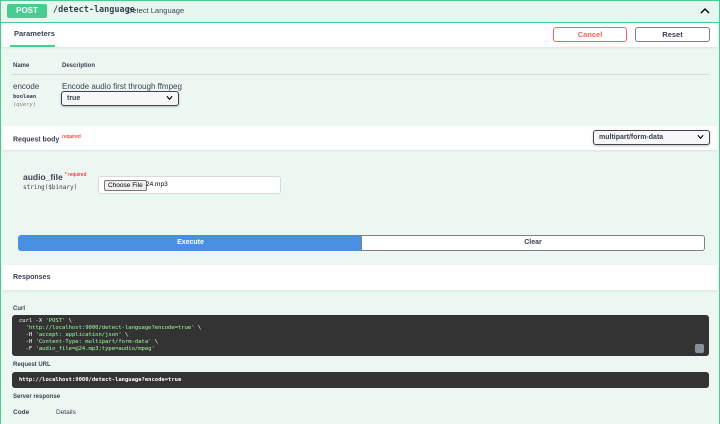  Describe the element at coordinates (66, 412) in the screenshot. I see `col-header-details: Details` at that location.